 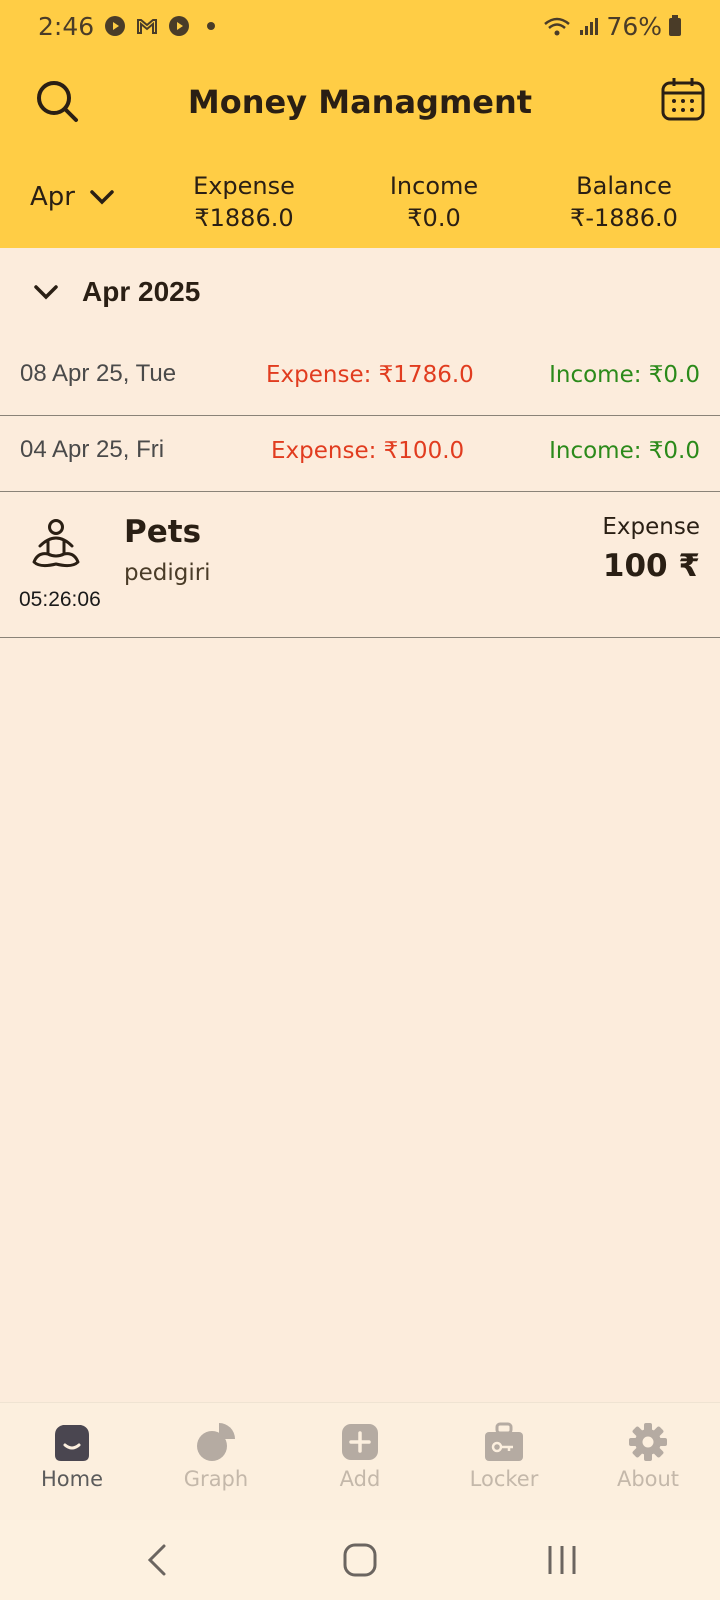 What do you see at coordinates (562, 1560) in the screenshot?
I see `recents-icon` at bounding box center [562, 1560].